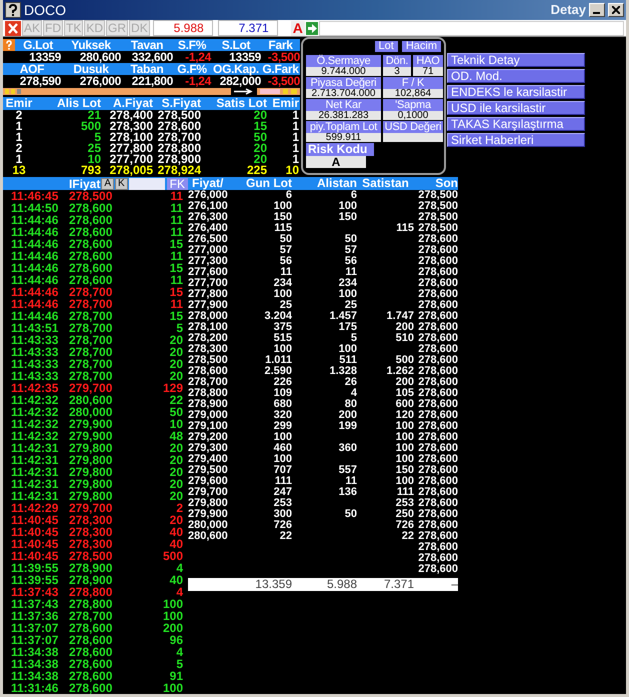 The height and width of the screenshot is (697, 629). What do you see at coordinates (182, 28) in the screenshot?
I see `sell-total-field: 5.988` at bounding box center [182, 28].